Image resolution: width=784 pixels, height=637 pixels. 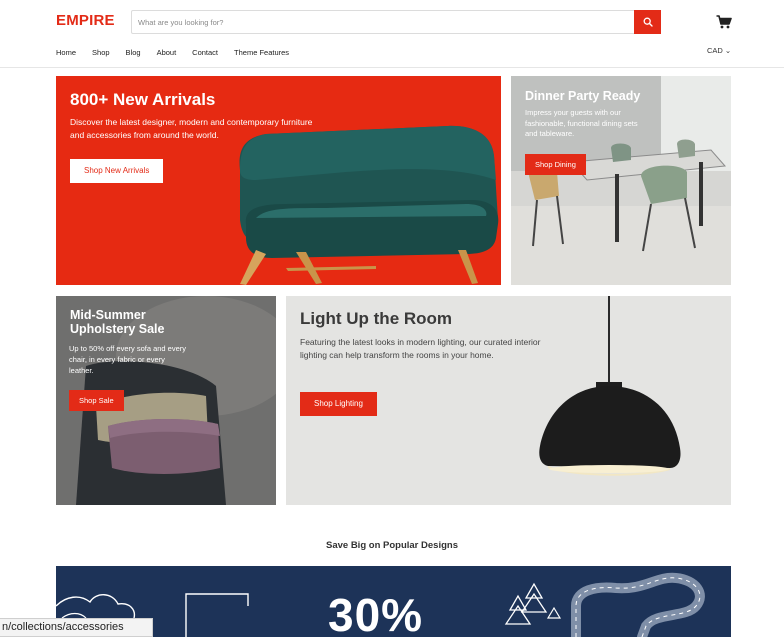 What do you see at coordinates (719, 50) in the screenshot?
I see `currency-selector: CAD ⌄` at bounding box center [719, 50].